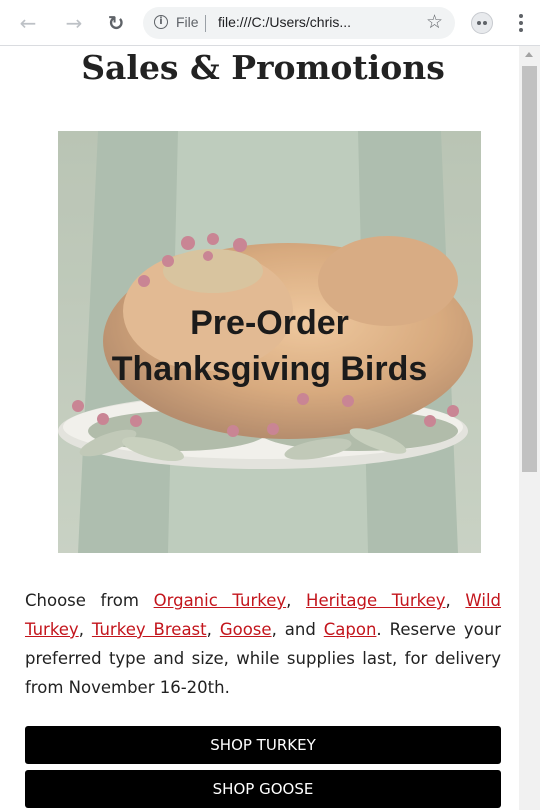 This screenshot has height=810, width=540. Describe the element at coordinates (375, 600) in the screenshot. I see `link-heritage-turkey: Heritage Turkey` at that location.